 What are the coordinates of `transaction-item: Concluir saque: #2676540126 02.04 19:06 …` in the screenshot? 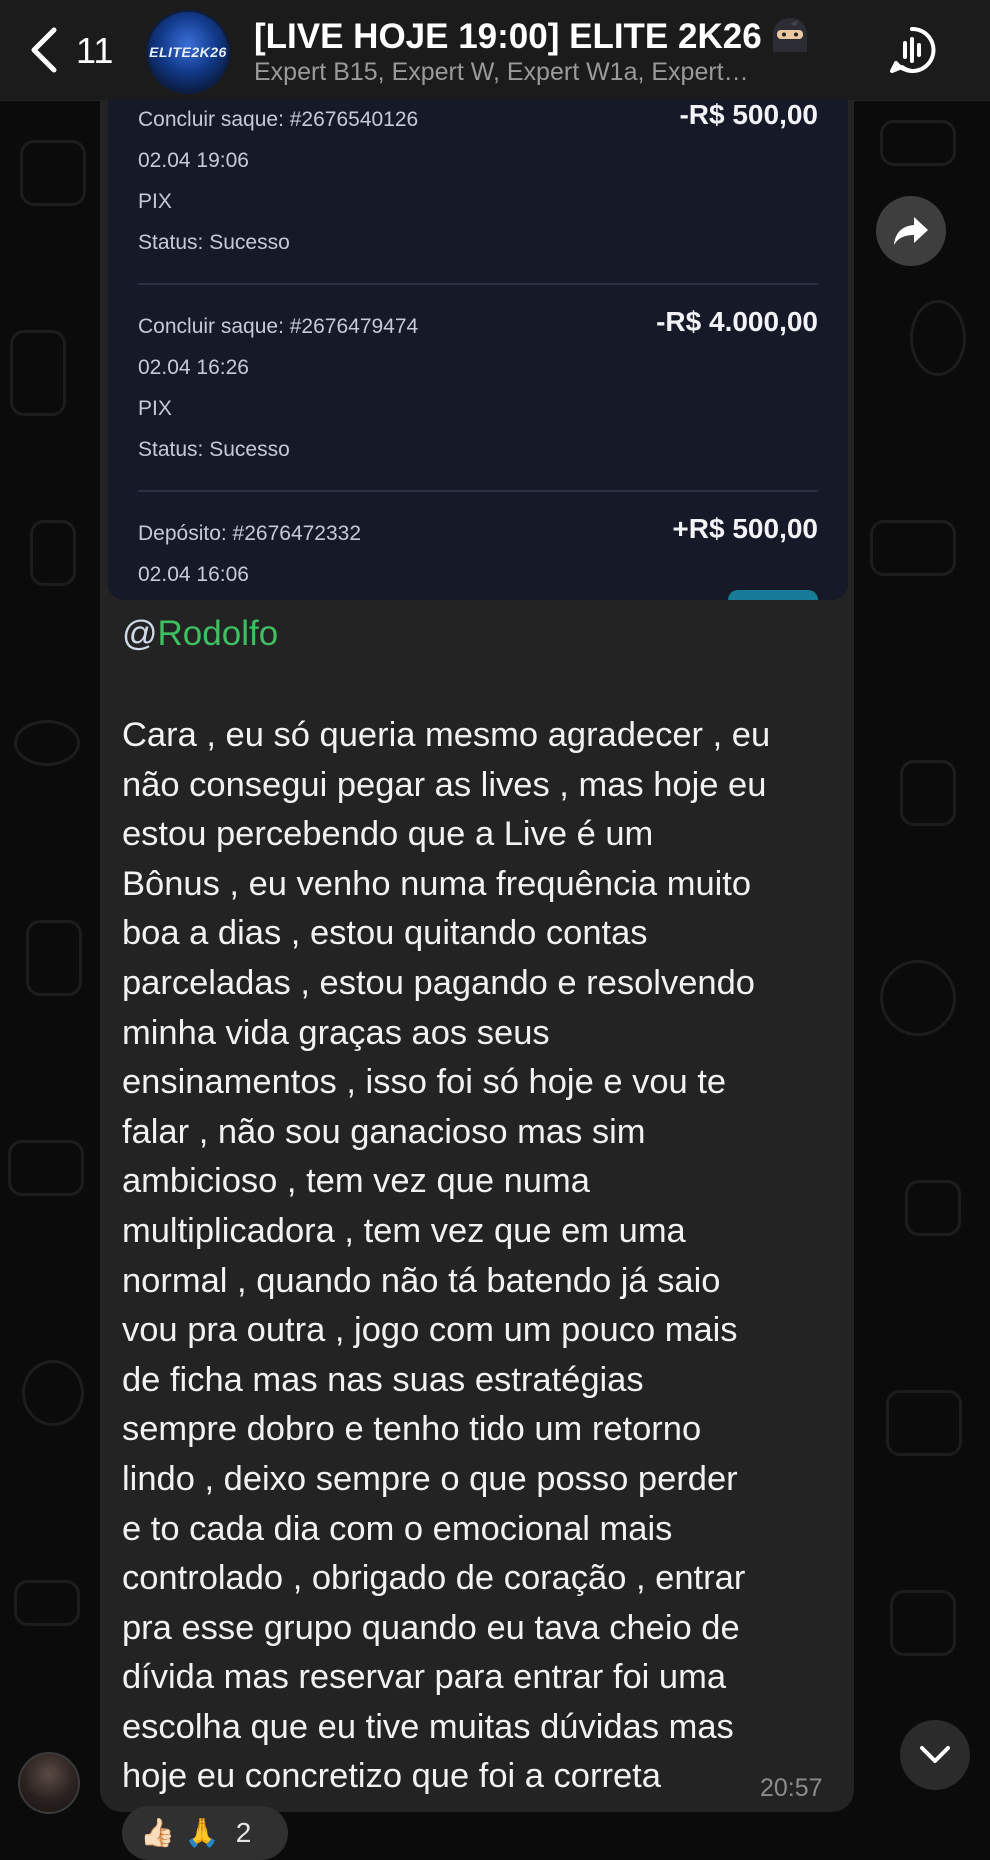 It's located at (478, 181).